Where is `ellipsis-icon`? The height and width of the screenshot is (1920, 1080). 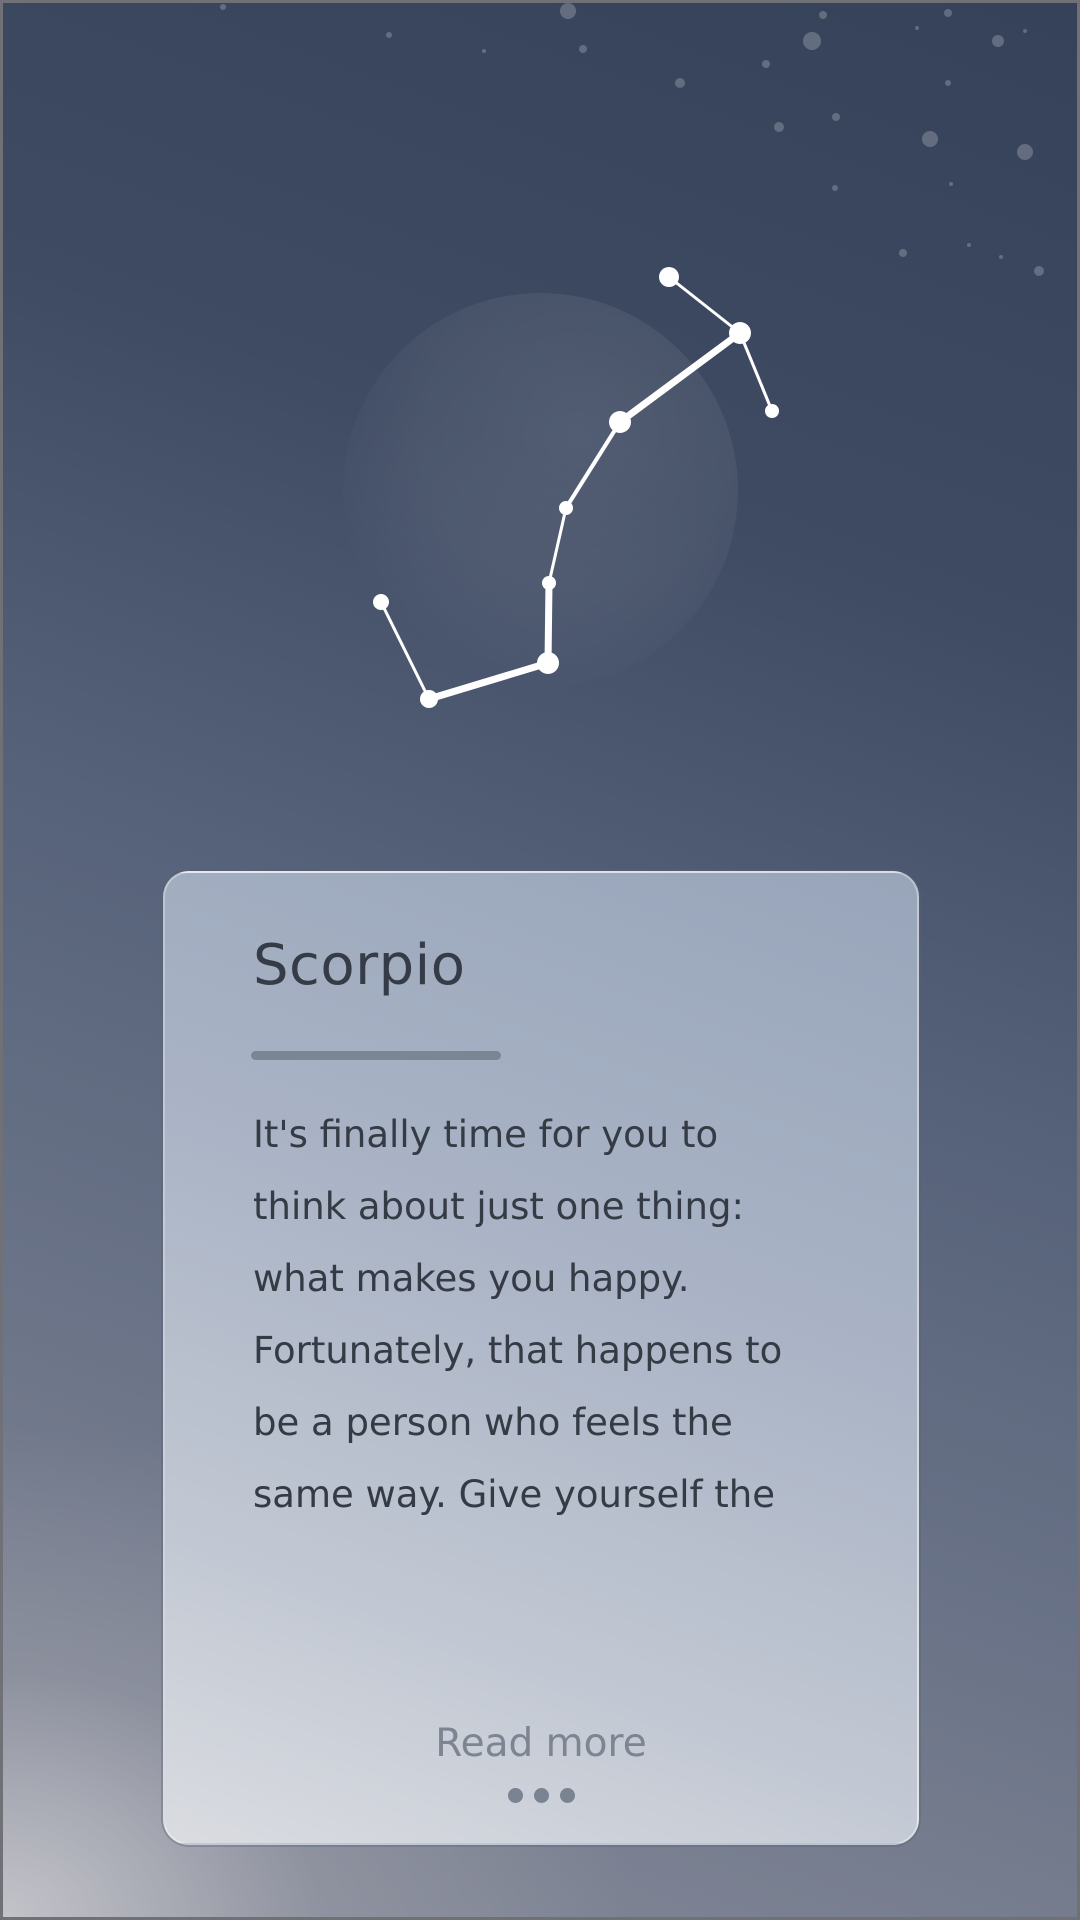 ellipsis-icon is located at coordinates (541, 1795).